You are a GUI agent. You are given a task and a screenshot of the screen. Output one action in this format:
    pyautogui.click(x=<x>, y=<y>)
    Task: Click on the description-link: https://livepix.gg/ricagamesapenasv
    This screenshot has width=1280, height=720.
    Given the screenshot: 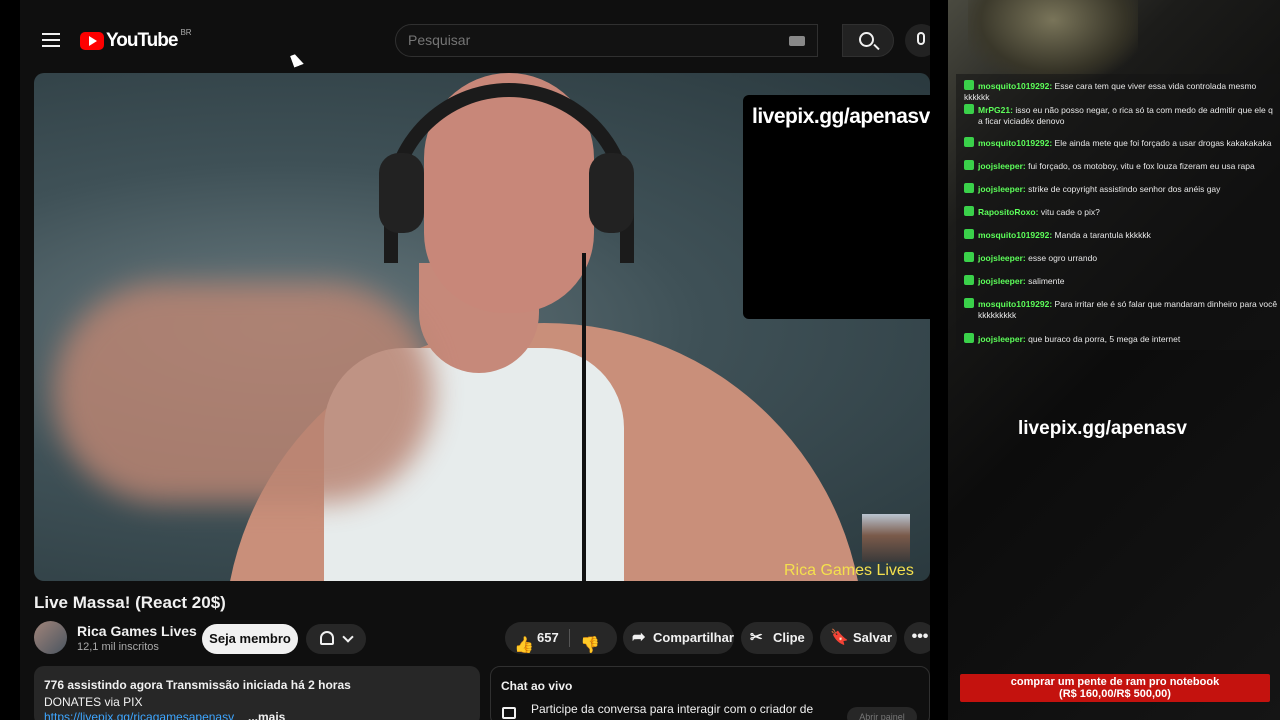 What is the action you would take?
    pyautogui.click(x=139, y=715)
    